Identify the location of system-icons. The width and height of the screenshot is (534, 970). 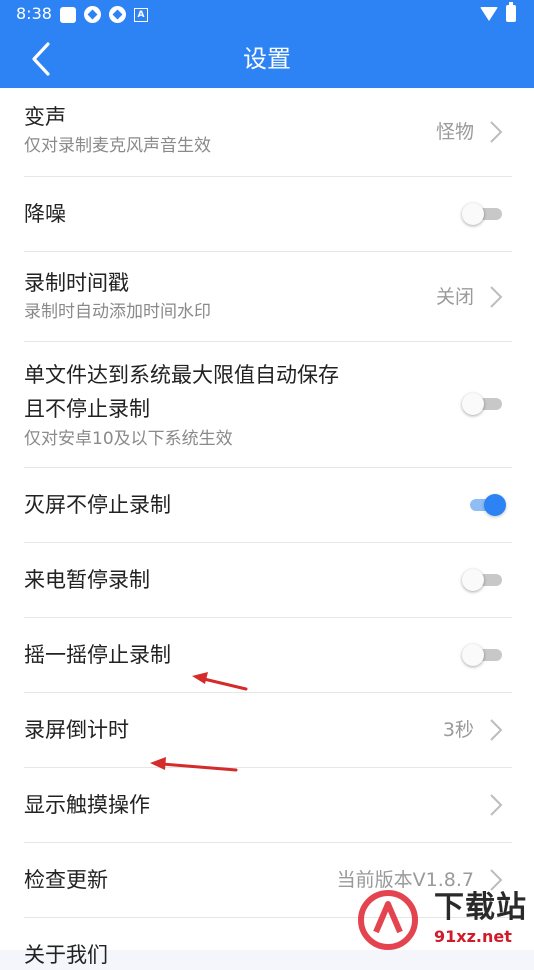
(498, 12).